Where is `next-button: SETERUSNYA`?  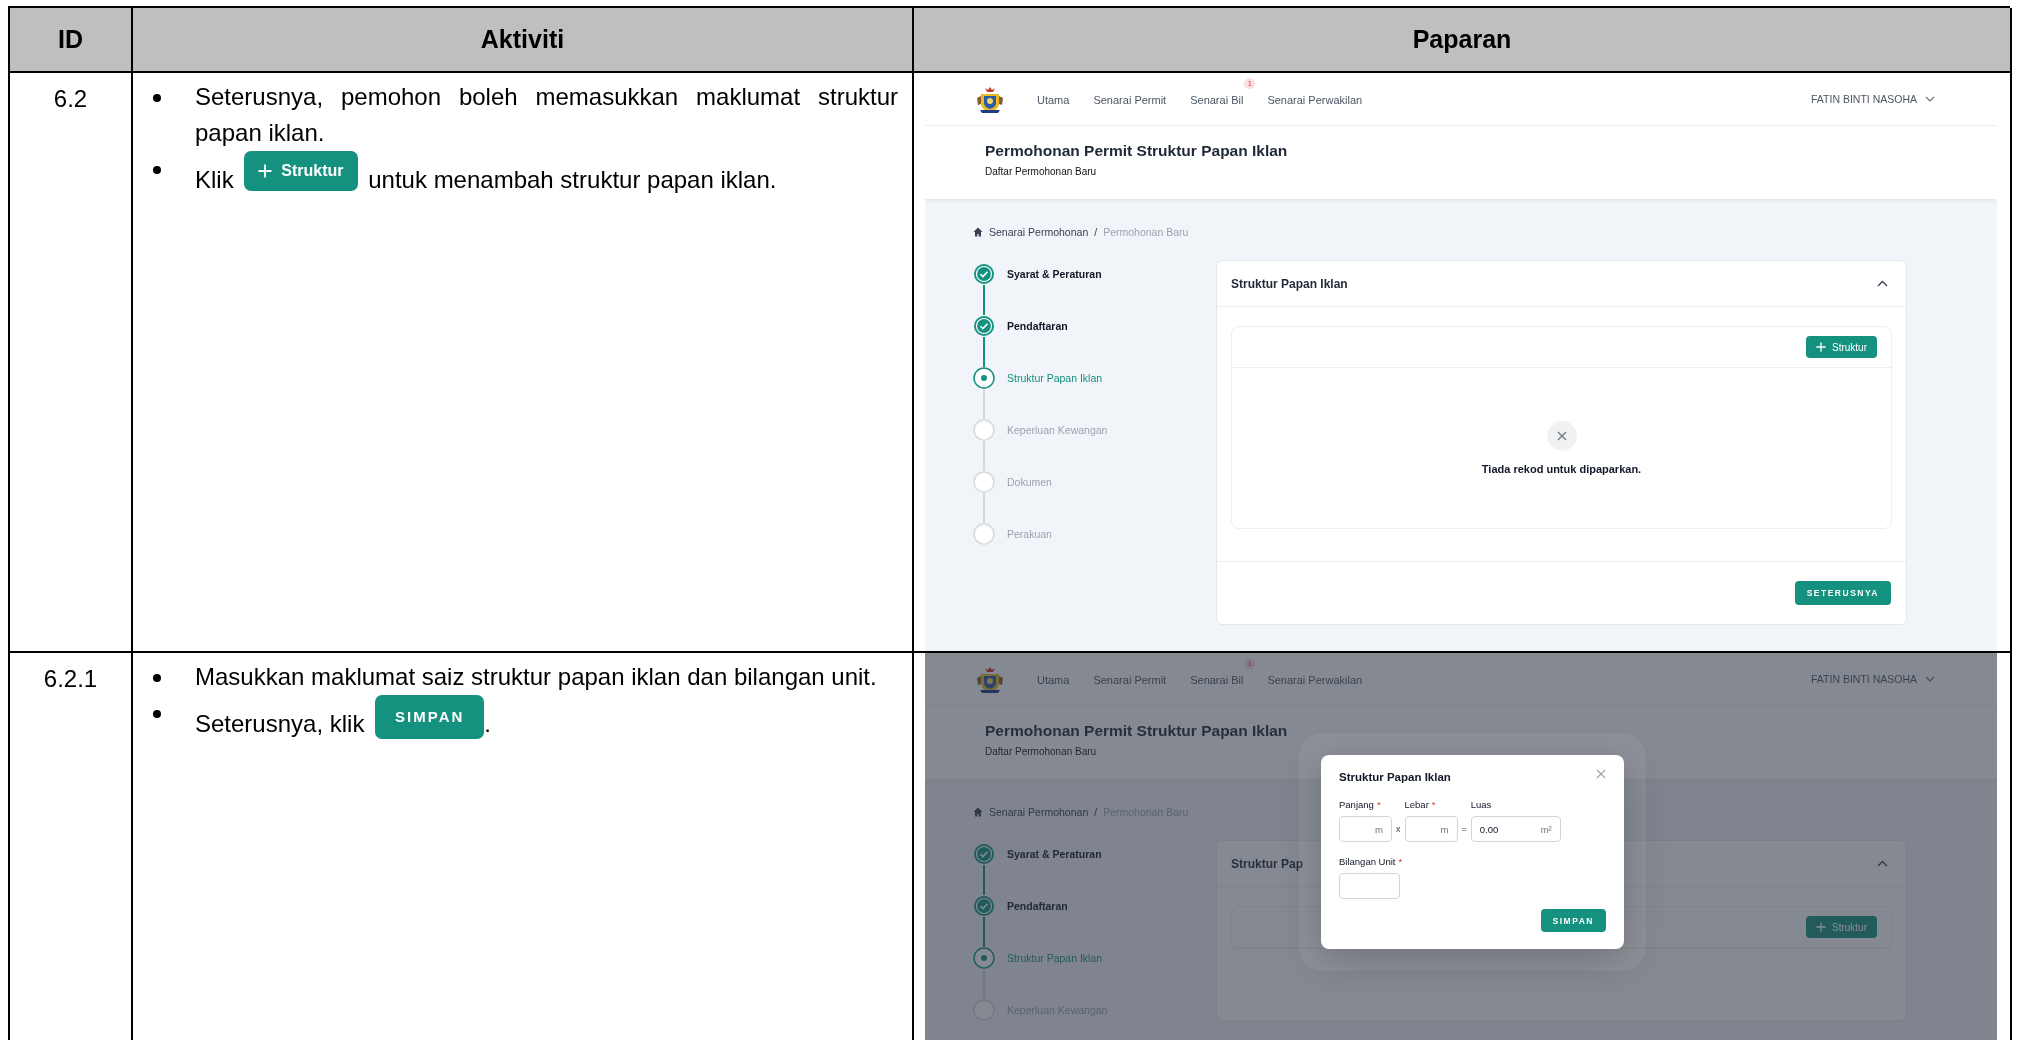
next-button: SETERUSNYA is located at coordinates (1842, 593).